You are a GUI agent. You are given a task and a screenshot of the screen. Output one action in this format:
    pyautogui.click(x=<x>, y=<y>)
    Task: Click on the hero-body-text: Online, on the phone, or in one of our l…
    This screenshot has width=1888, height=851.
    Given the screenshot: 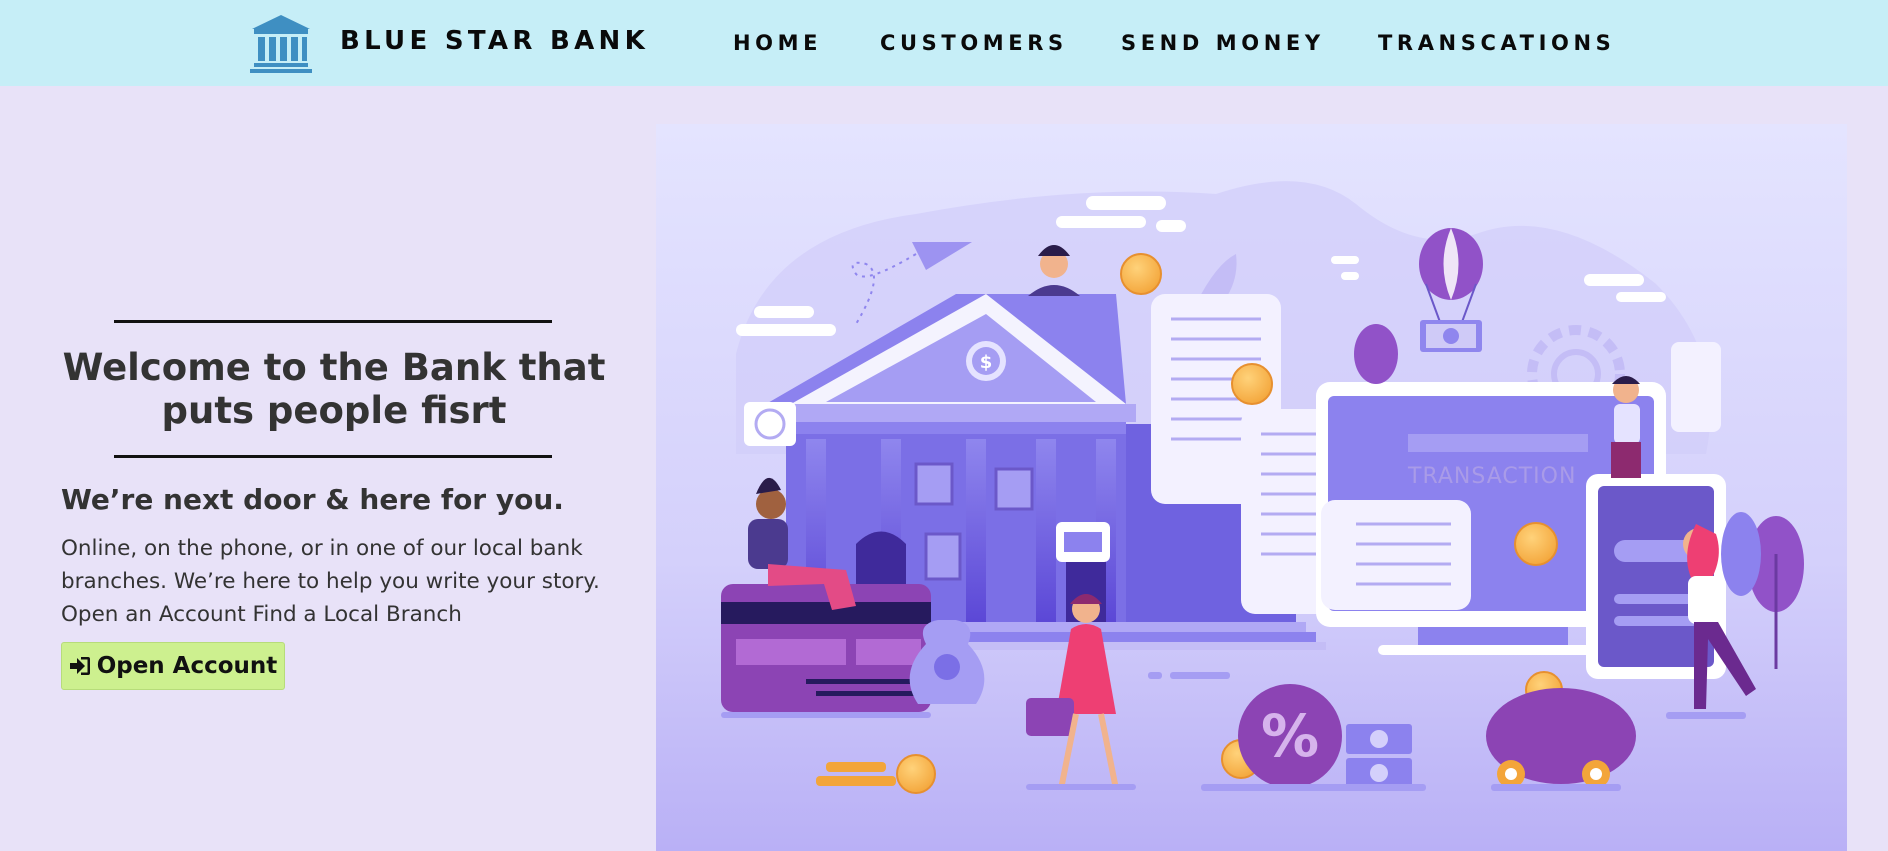 What is the action you would take?
    pyautogui.click(x=330, y=581)
    